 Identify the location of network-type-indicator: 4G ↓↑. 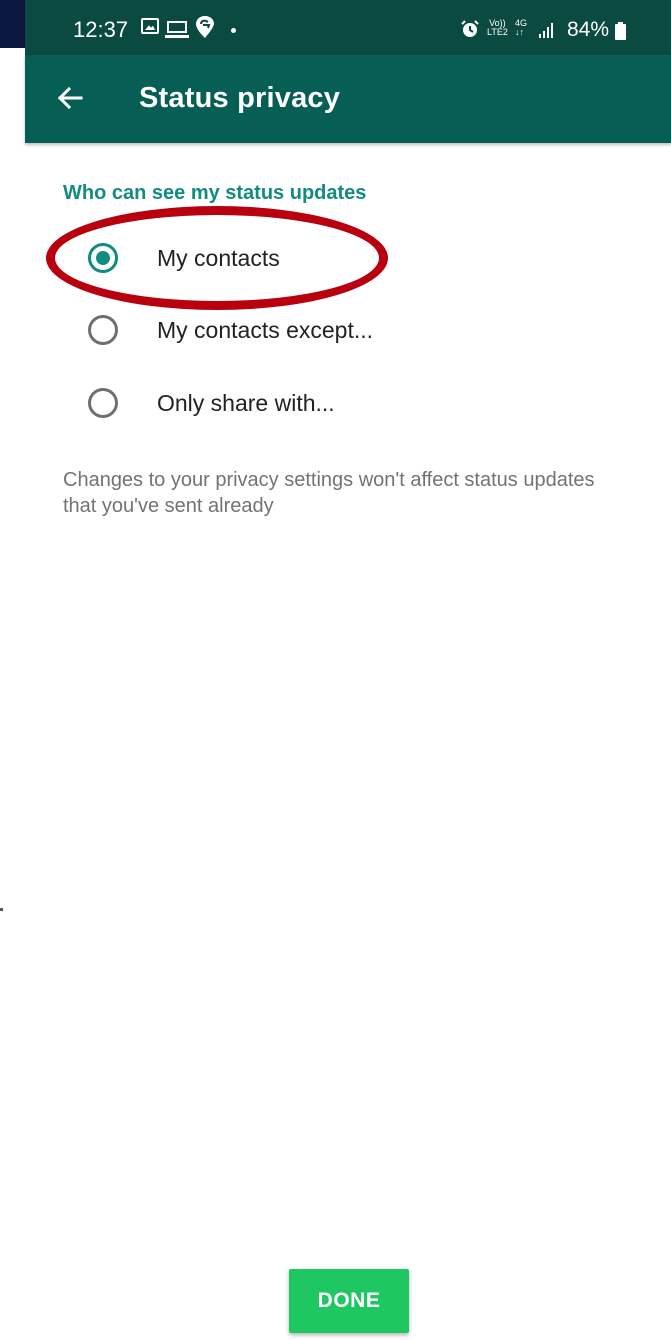
(521, 28).